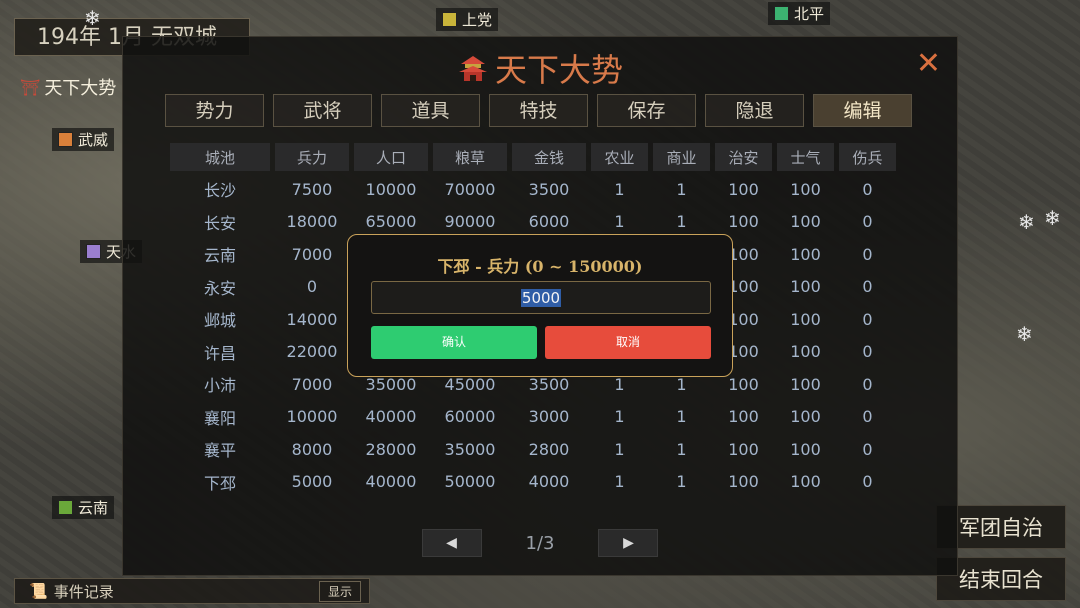 This screenshot has width=1080, height=608. What do you see at coordinates (628, 543) in the screenshot?
I see `next-page-button: ▶` at bounding box center [628, 543].